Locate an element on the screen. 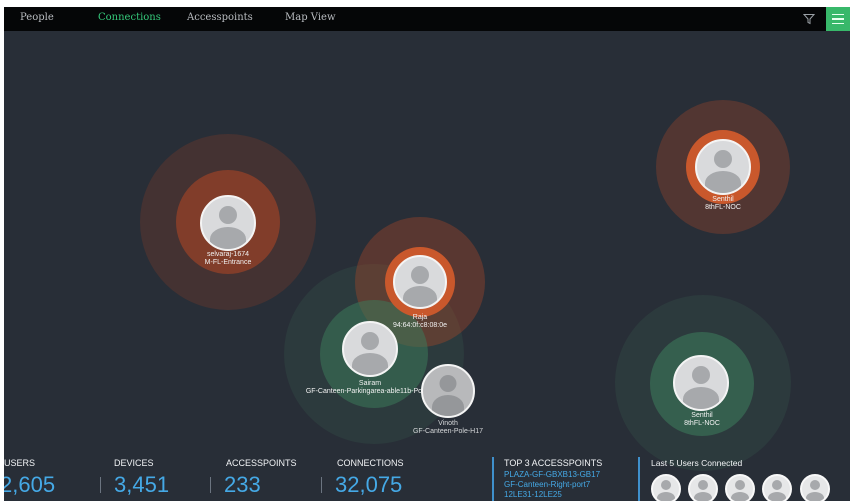 The width and height of the screenshot is (850, 501). top-accesspoints-title: TOP 3 ACCESSPOINTS is located at coordinates (553, 463).